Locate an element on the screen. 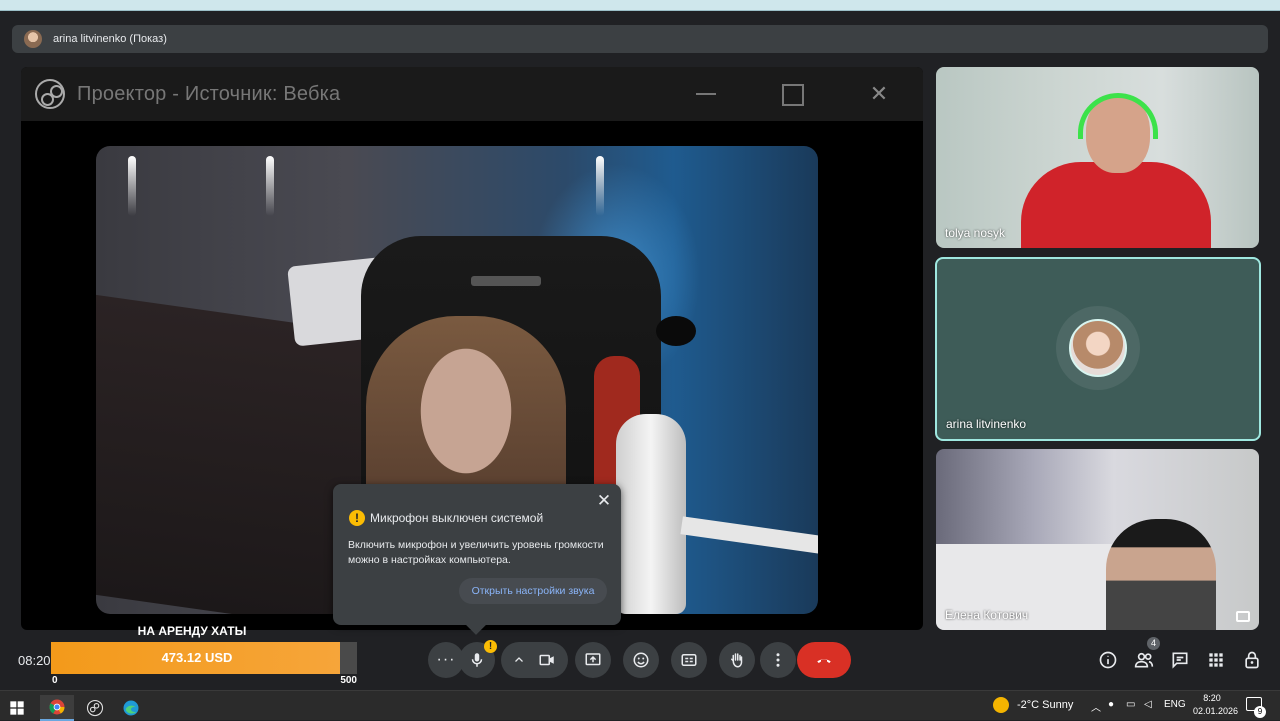 Image resolution: width=1280 pixels, height=721 pixels. lock-person-icon is located at coordinates (1252, 660).